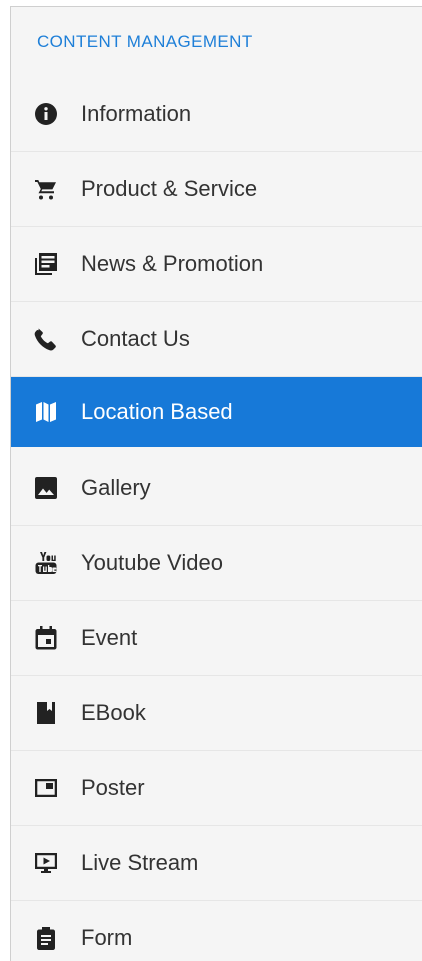 The image size is (422, 961). I want to click on sidebar-item-label: News & Promotion, so click(172, 263).